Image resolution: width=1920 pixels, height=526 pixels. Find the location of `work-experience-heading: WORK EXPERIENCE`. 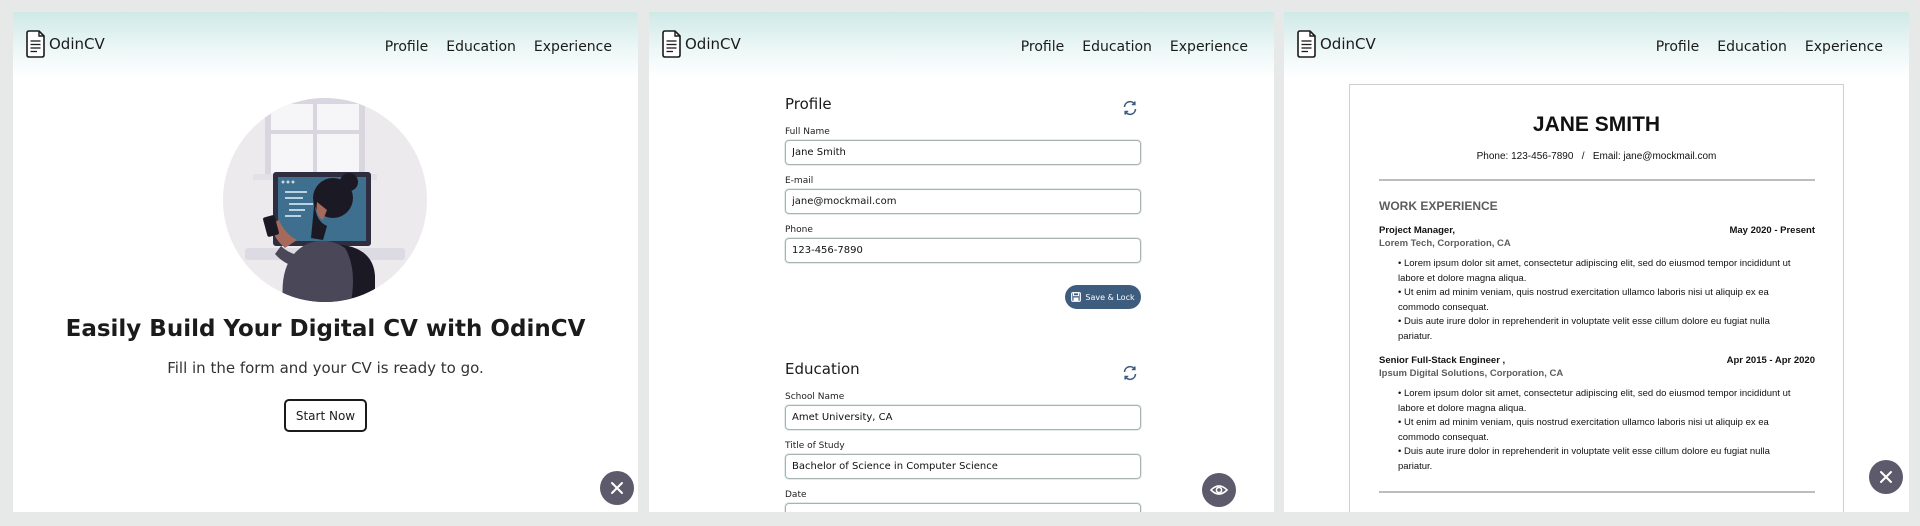

work-experience-heading: WORK EXPERIENCE is located at coordinates (1438, 206).